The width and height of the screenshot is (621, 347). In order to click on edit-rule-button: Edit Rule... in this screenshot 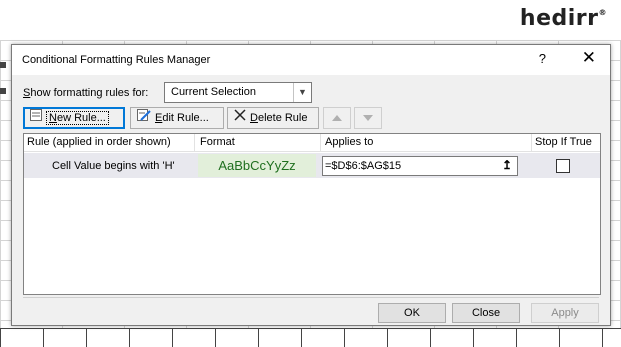, I will do `click(177, 118)`.